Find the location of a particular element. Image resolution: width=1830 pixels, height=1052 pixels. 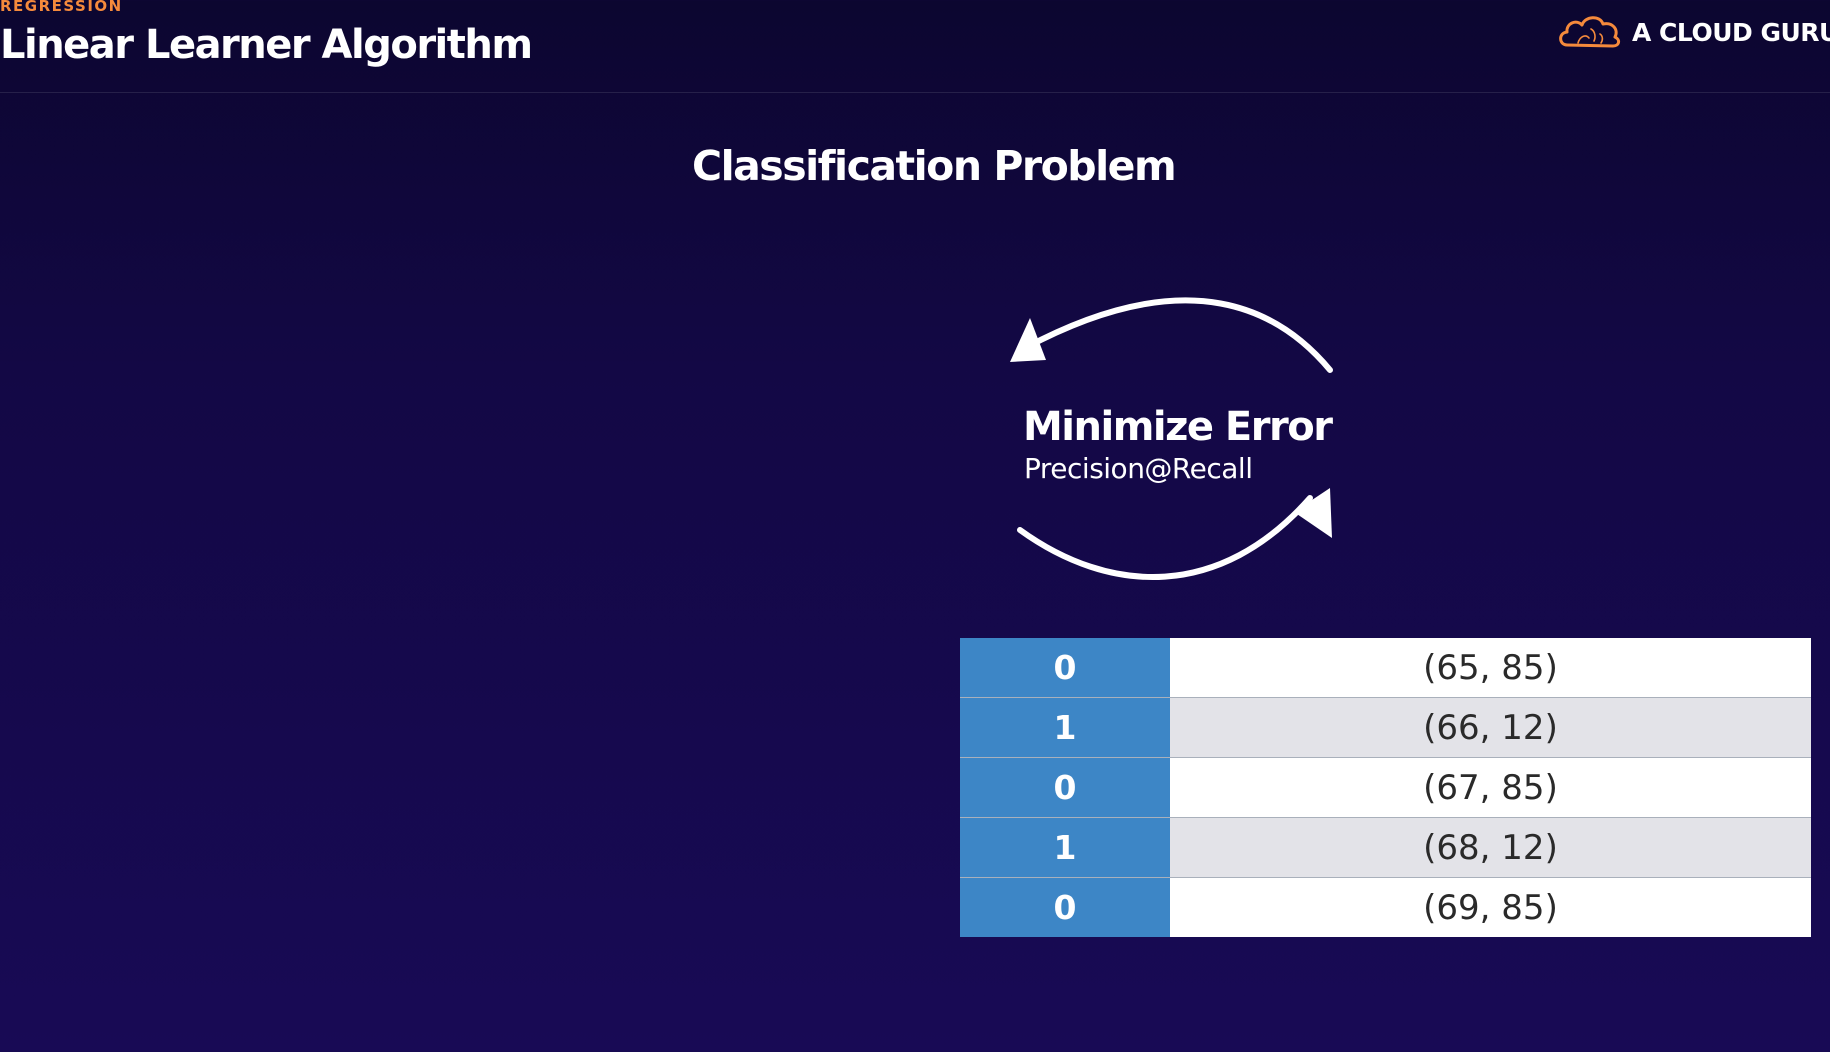

table-row: 0 (69, 85) is located at coordinates (1385, 907).